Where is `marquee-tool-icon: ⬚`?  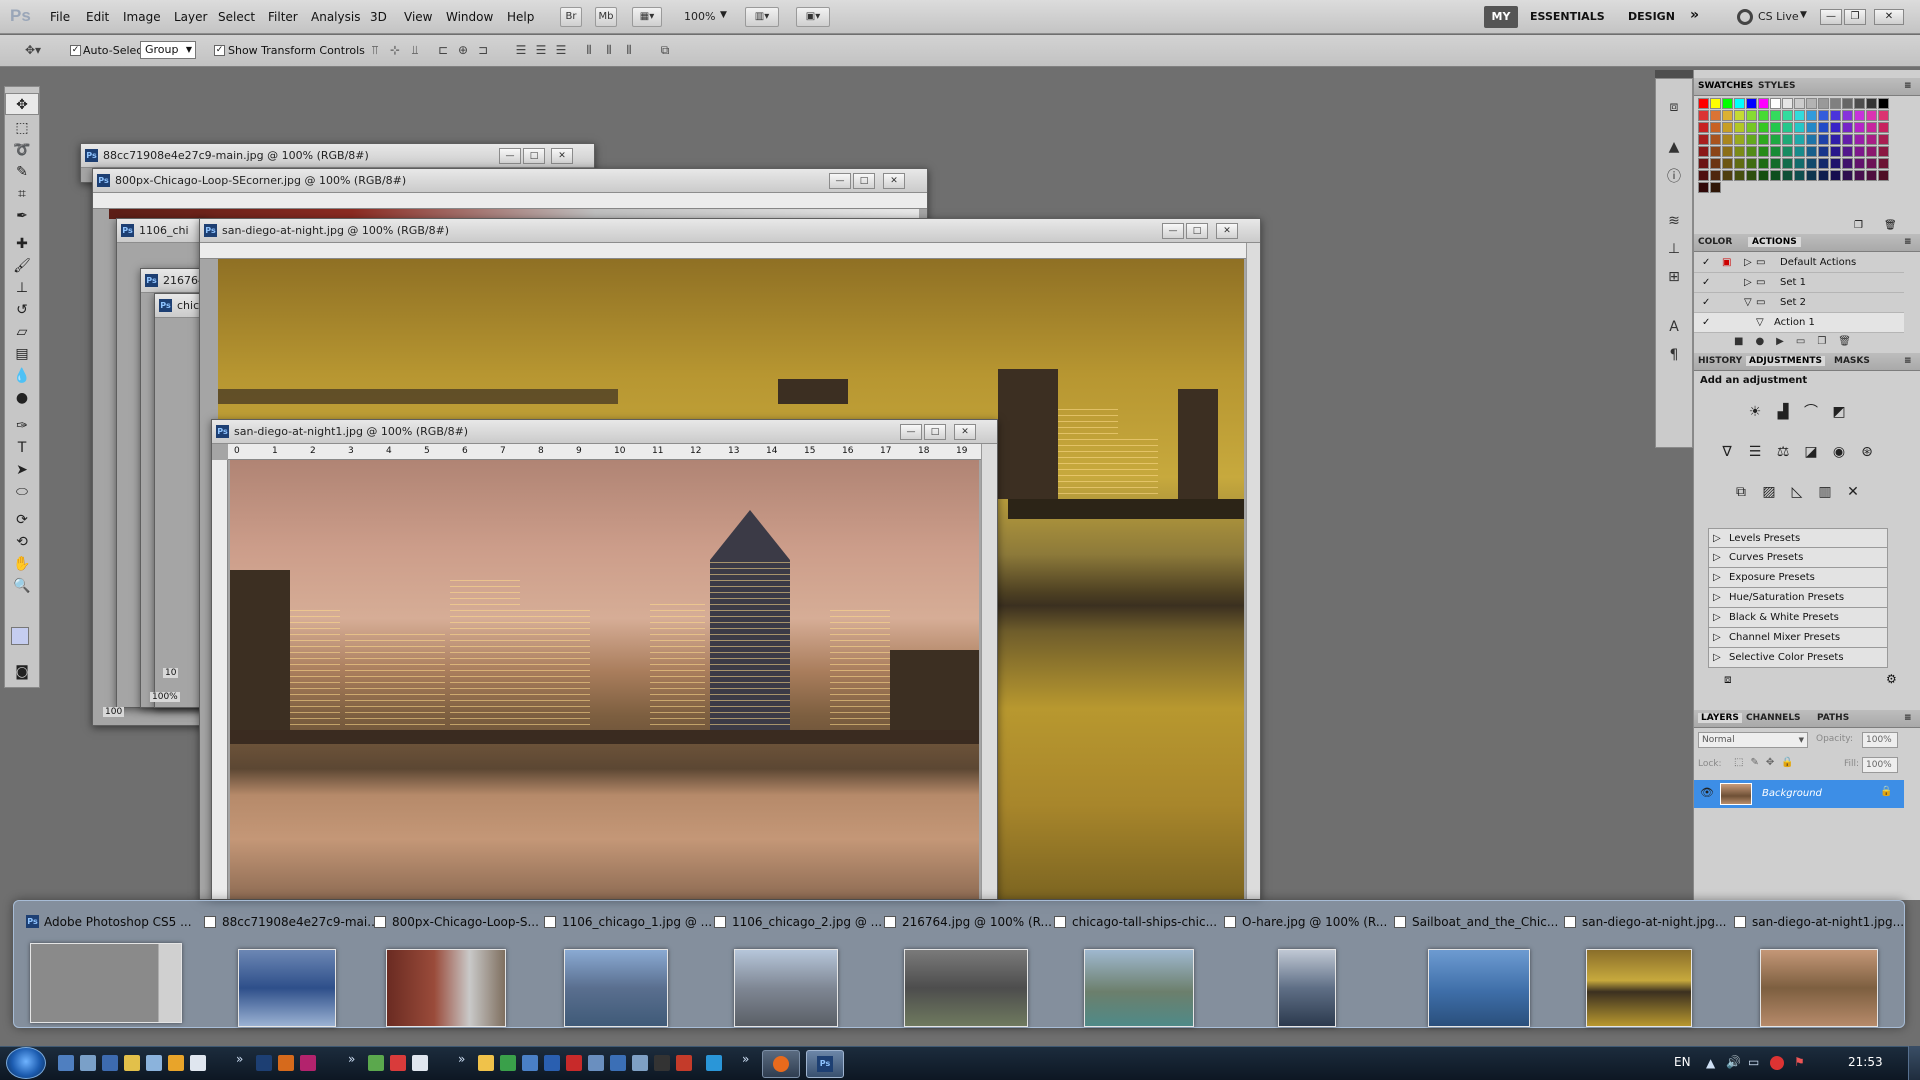
marquee-tool-icon: ⬚ is located at coordinates (22, 128).